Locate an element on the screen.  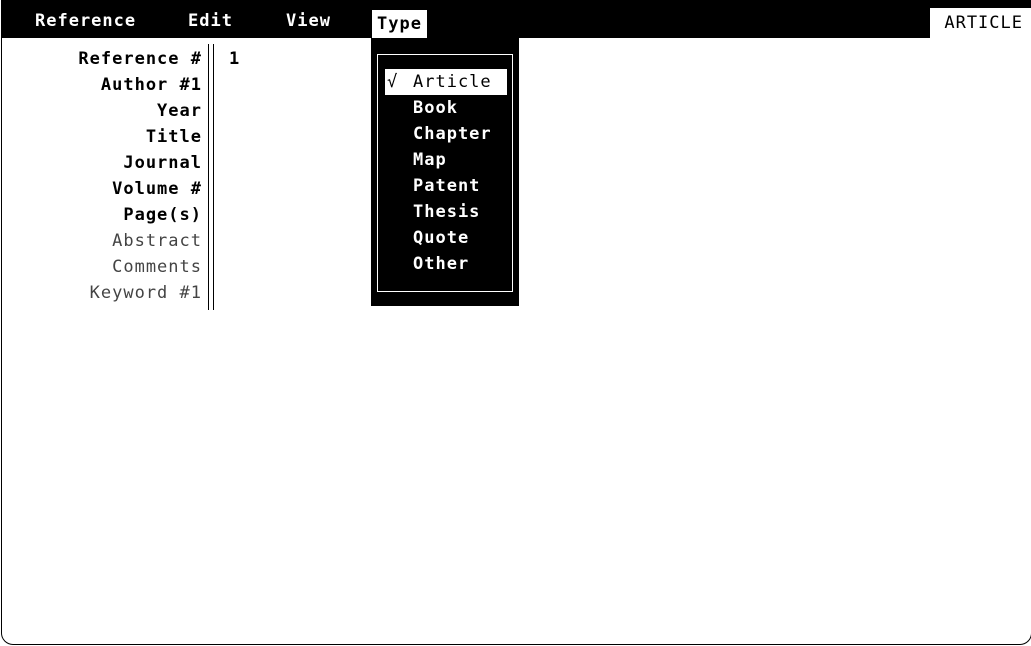
label-reference-number: Reference # is located at coordinates (140, 59).